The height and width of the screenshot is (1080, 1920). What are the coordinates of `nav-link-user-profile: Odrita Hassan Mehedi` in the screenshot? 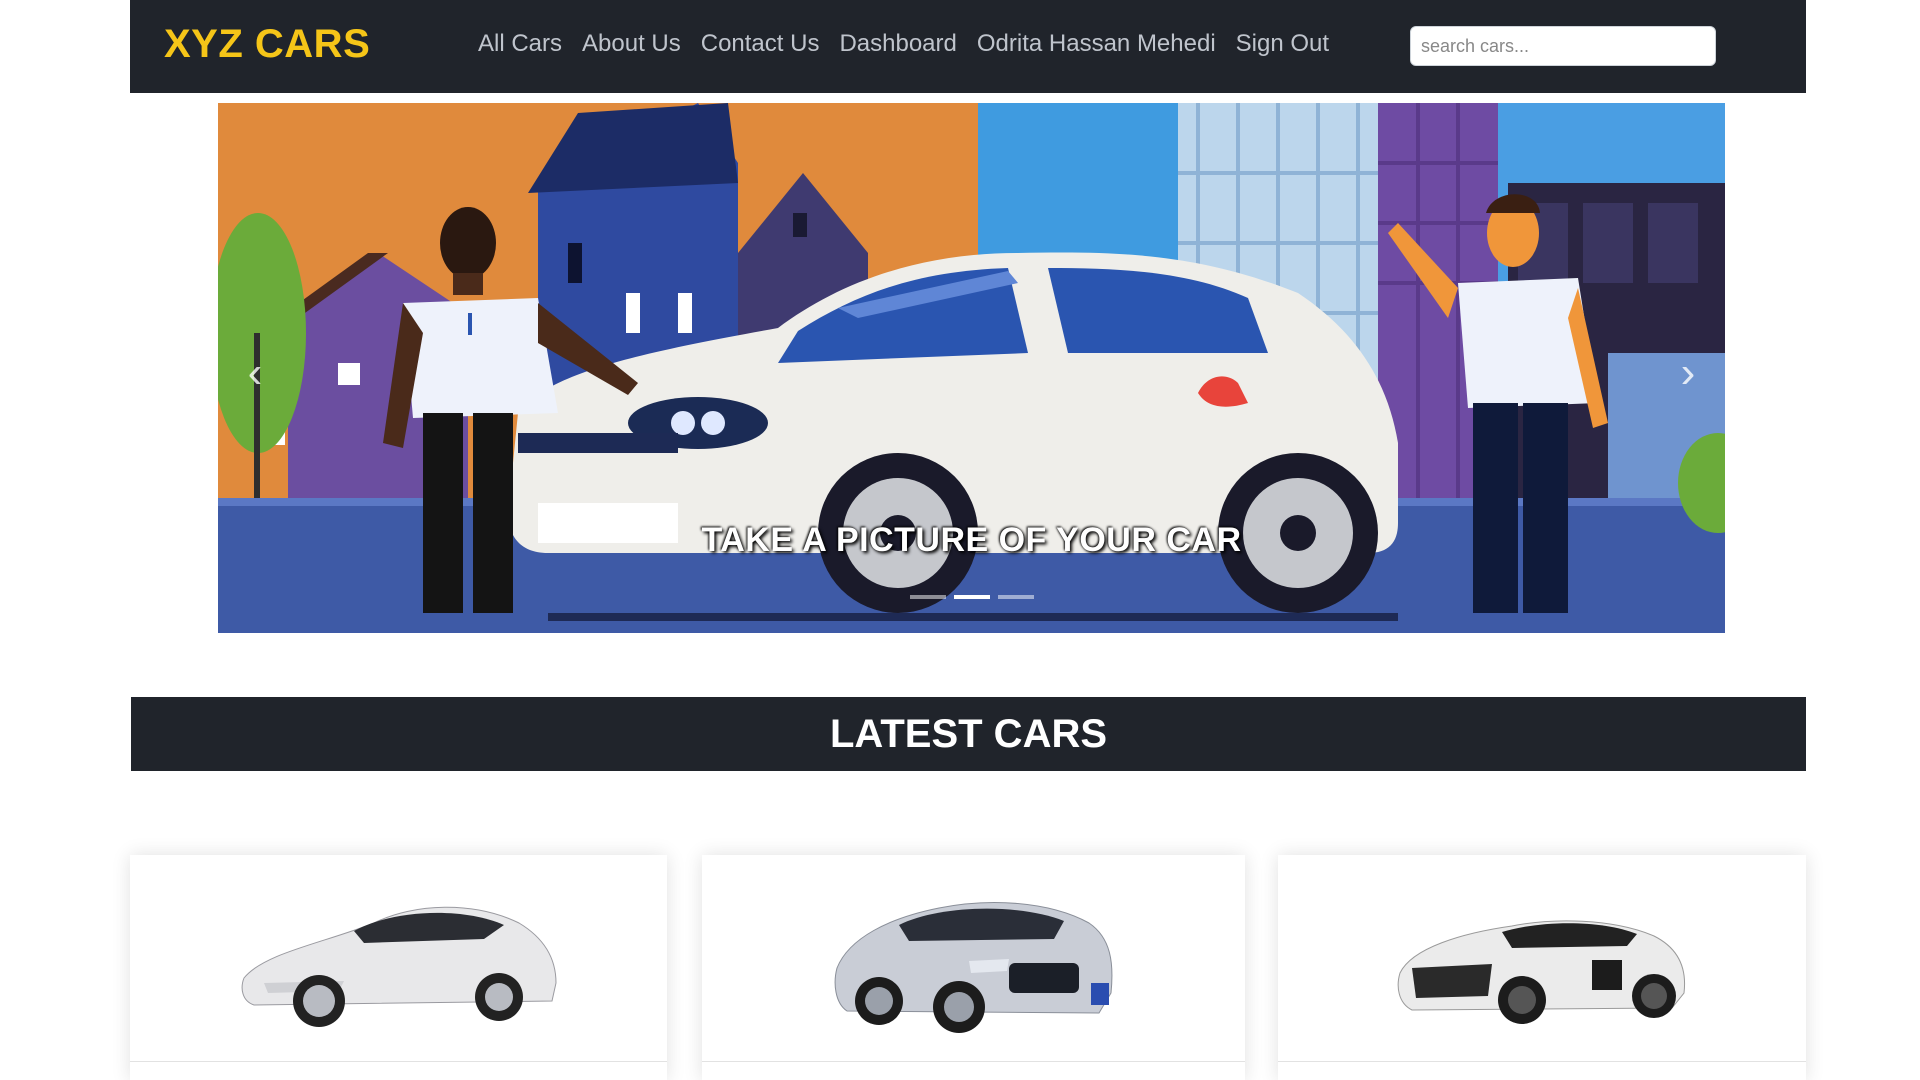 It's located at (1096, 44).